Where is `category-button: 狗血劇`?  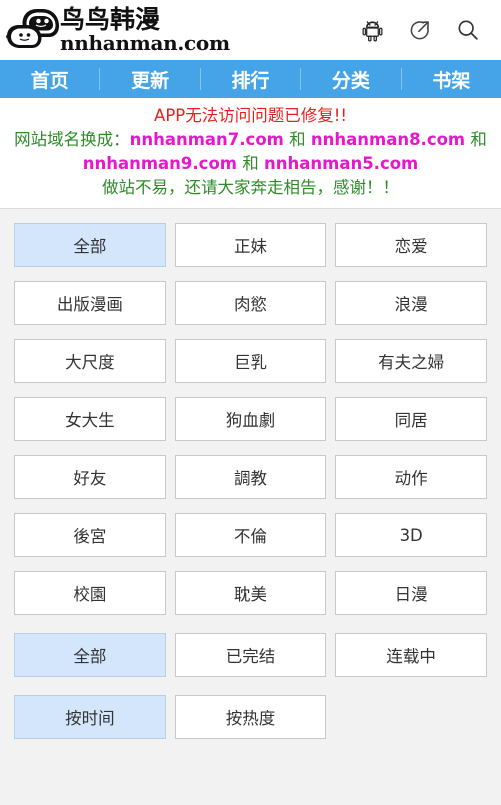 category-button: 狗血劇 is located at coordinates (250, 419).